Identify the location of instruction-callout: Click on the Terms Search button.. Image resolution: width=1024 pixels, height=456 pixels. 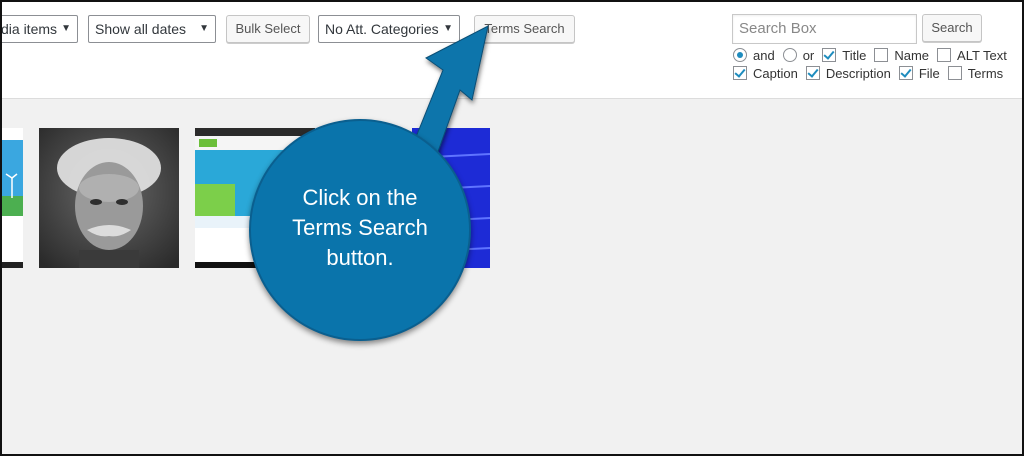
(360, 230).